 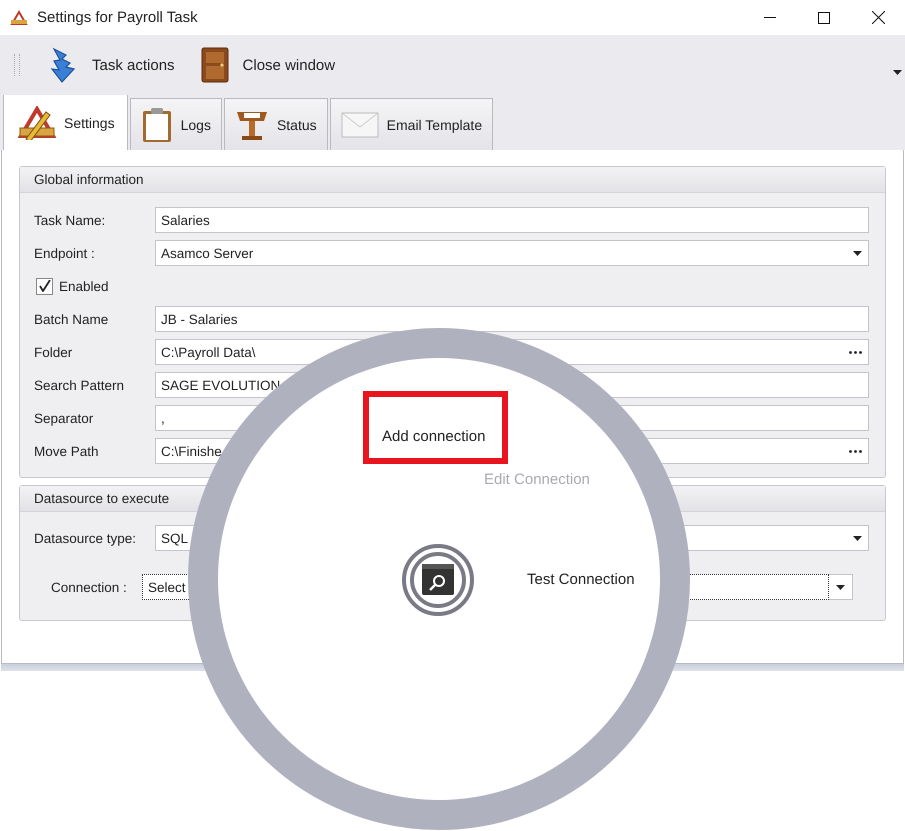 I want to click on app-icon, so click(x=19, y=18).